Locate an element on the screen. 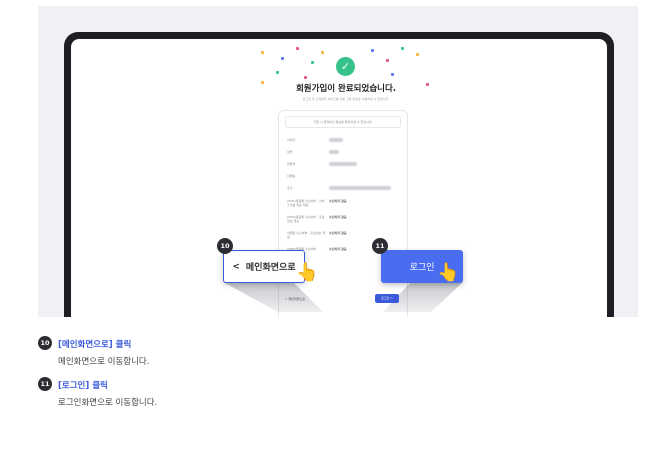  mini-login-button: 로그인 > is located at coordinates (387, 298).